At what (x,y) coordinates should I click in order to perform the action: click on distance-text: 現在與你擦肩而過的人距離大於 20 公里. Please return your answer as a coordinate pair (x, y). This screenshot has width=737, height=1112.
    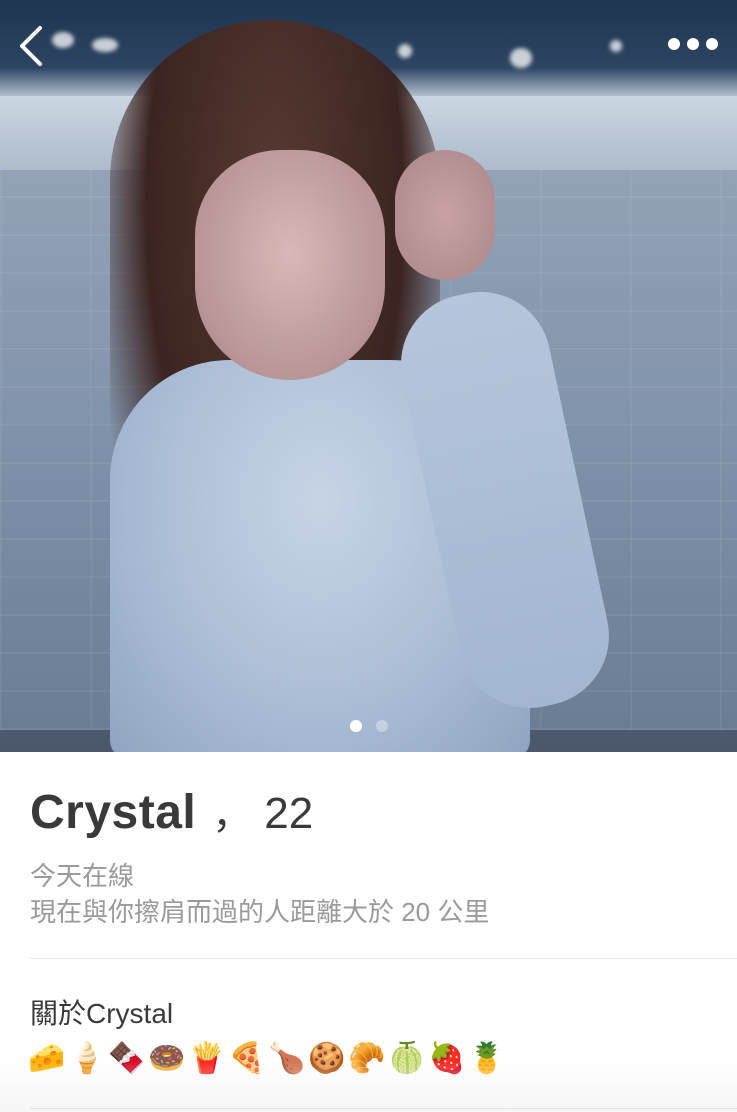
    Looking at the image, I should click on (260, 912).